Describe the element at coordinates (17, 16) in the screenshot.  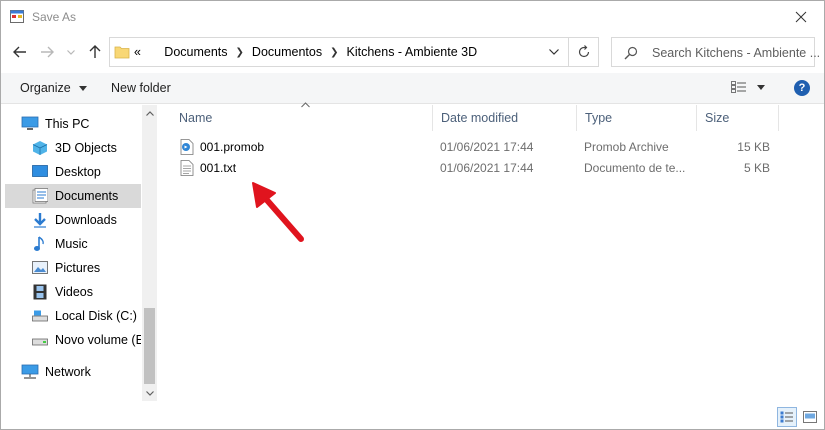
I see `app-icon` at that location.